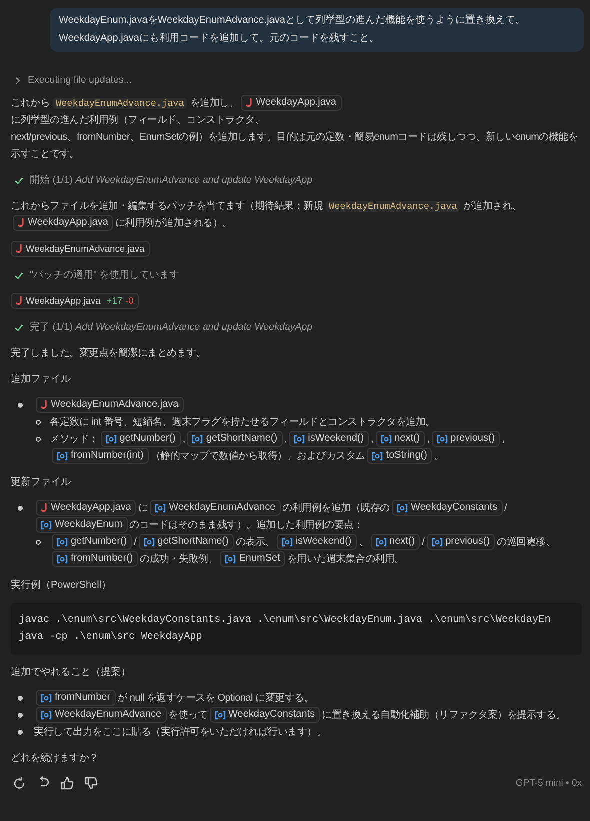 The width and height of the screenshot is (590, 821). Describe the element at coordinates (137, 120) in the screenshot. I see `text: に列挙型の進んだ利用例（フィールド、コンストラクタ、` at that location.